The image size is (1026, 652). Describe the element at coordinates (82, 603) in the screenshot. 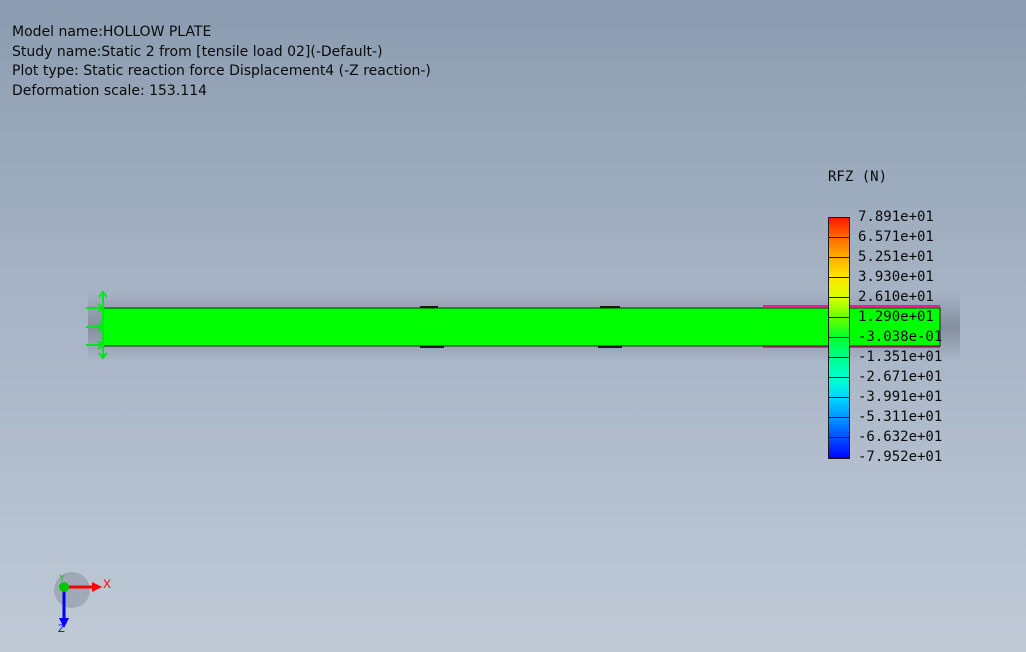

I see `coordinate-triad: X Z Y` at that location.